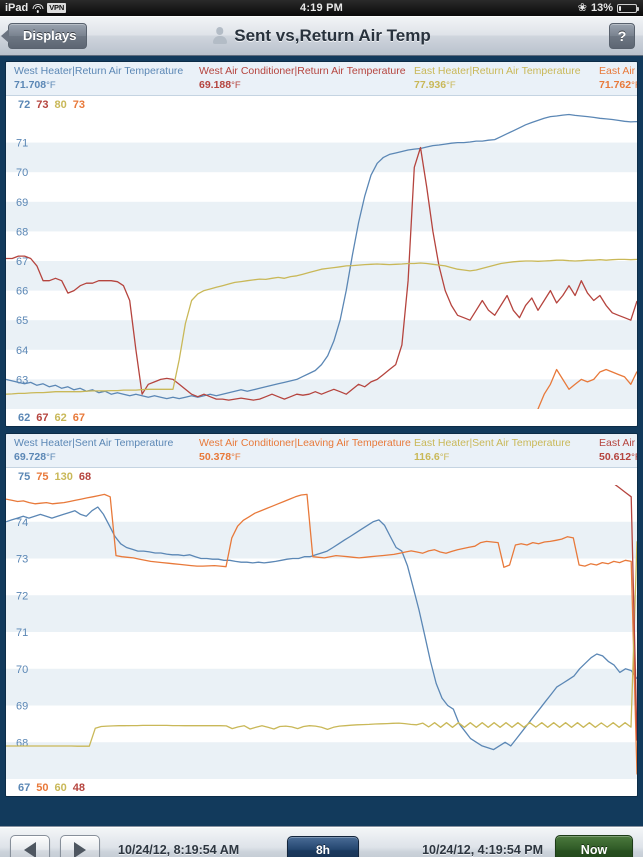 The image size is (643, 857). I want to click on previous-button, so click(30, 845).